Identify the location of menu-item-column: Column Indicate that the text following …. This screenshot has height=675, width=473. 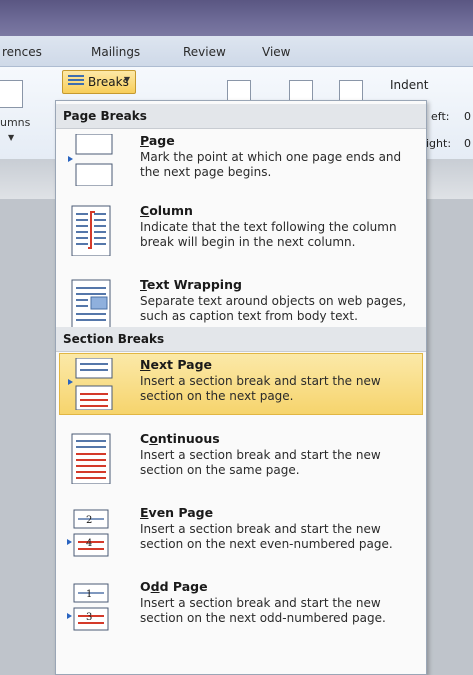
(241, 230).